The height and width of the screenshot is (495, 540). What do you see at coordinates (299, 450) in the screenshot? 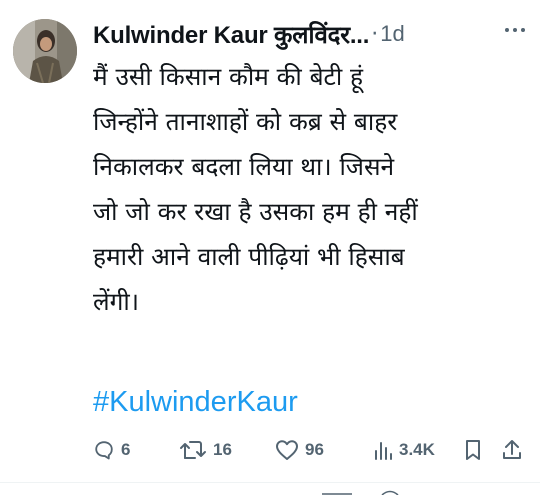
I see `like-button: 96` at bounding box center [299, 450].